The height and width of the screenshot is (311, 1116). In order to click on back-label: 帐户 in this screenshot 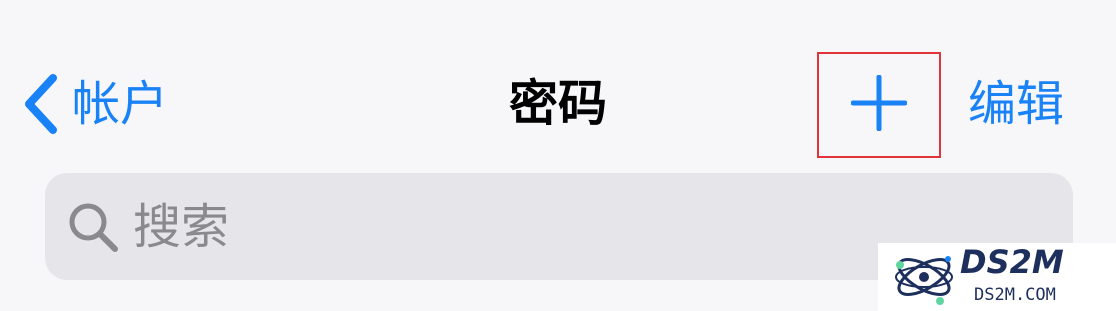, I will do `click(120, 104)`.